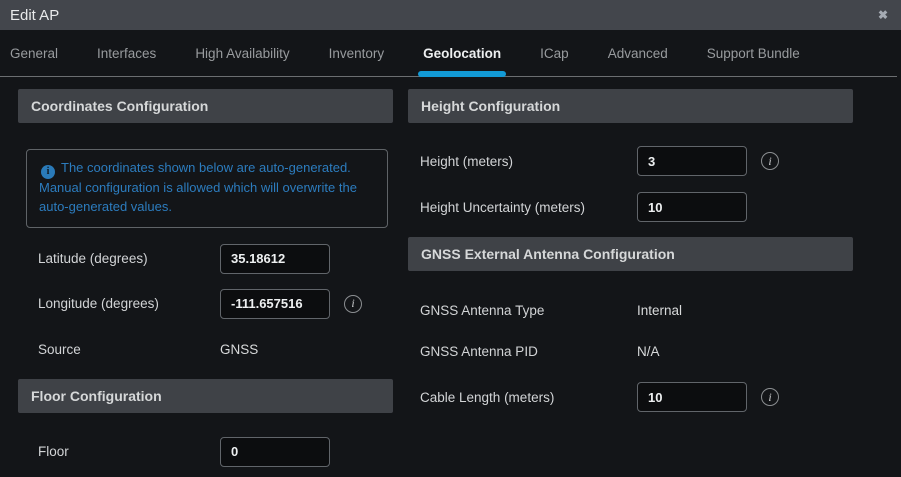  I want to click on longitude-info-icon: i, so click(353, 303).